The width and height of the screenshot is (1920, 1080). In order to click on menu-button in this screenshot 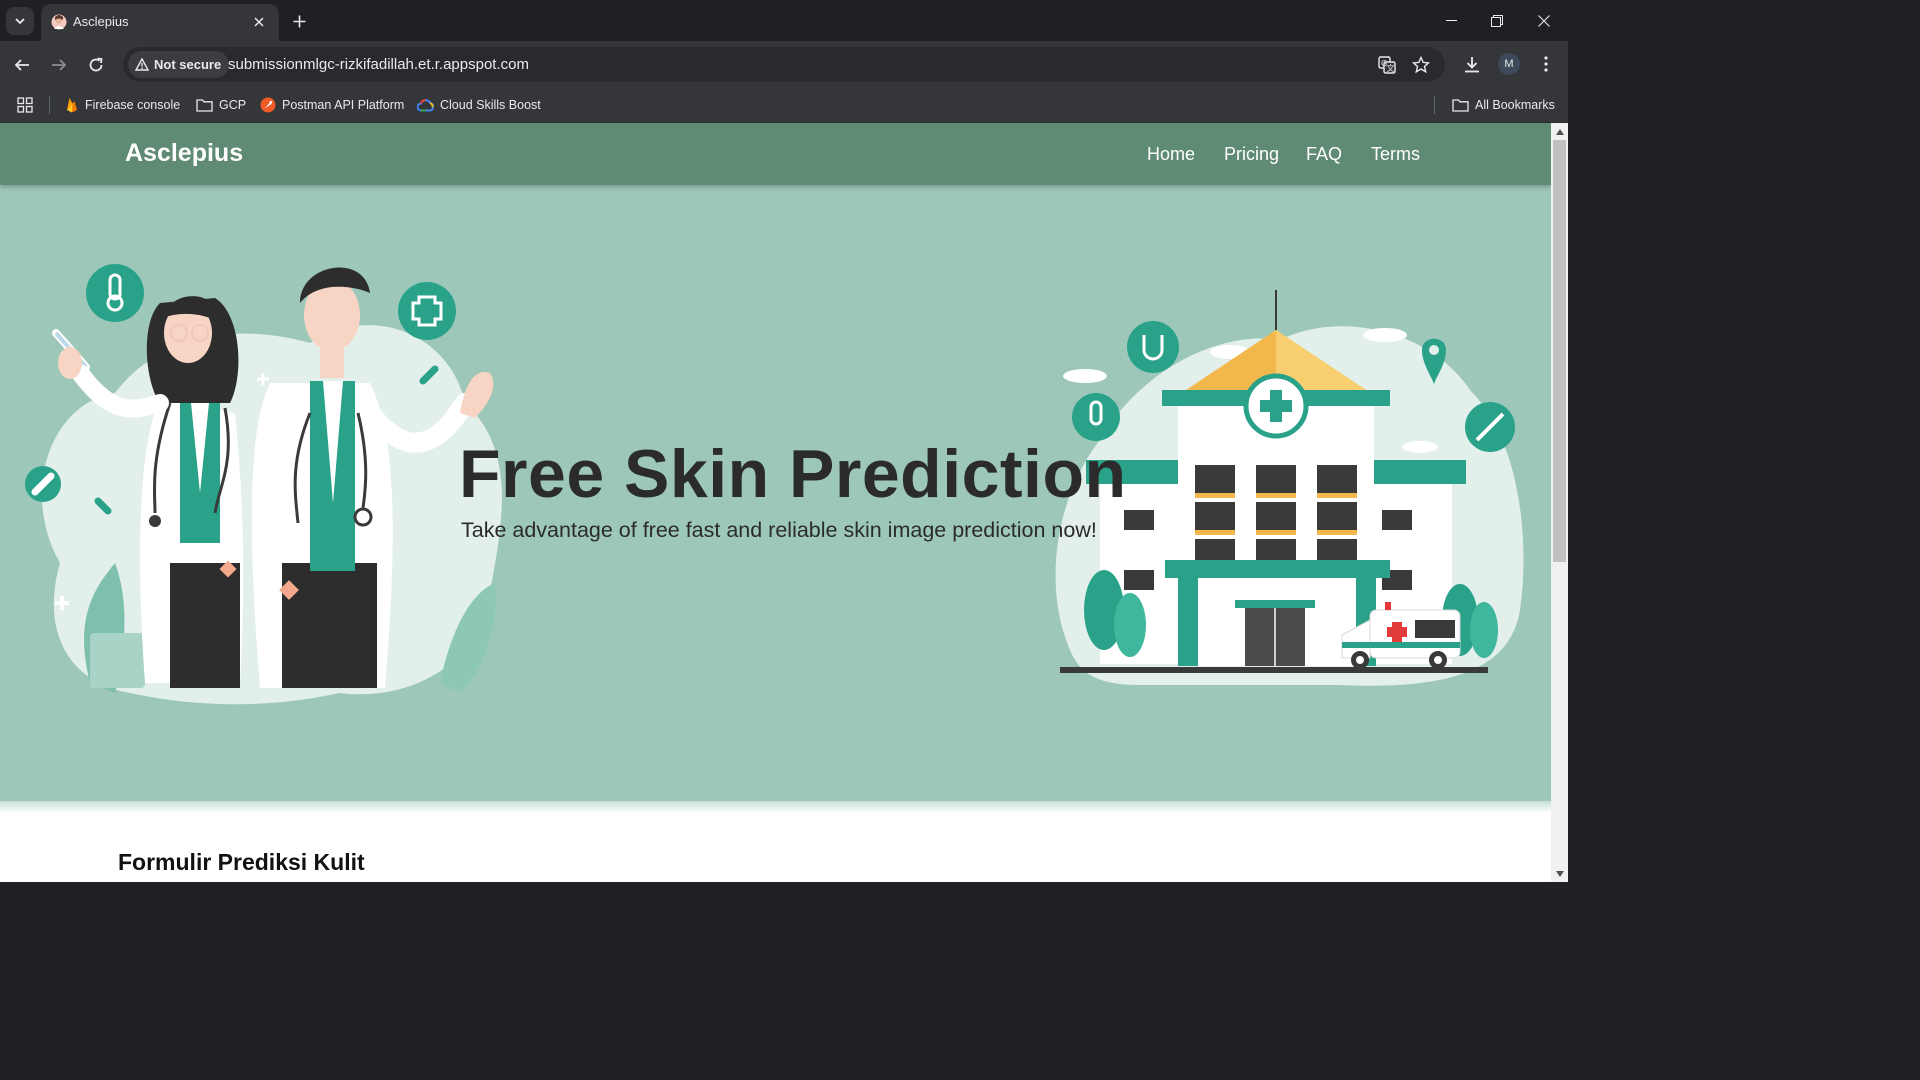, I will do `click(1546, 64)`.